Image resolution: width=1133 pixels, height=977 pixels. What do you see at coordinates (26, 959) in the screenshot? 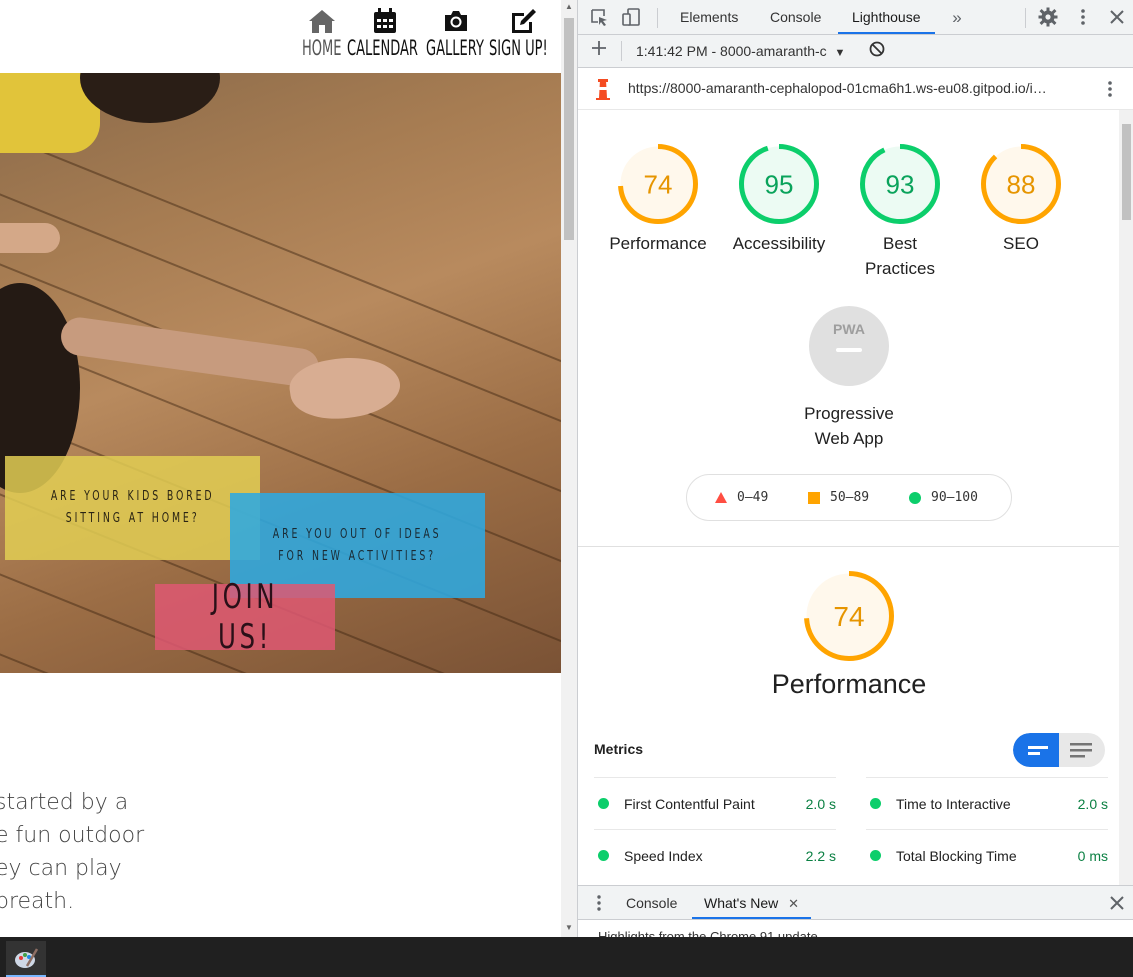
I see `taskbar-app-paint-icon` at bounding box center [26, 959].